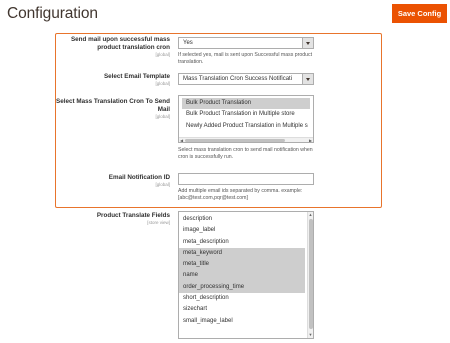  Describe the element at coordinates (242, 321) in the screenshot. I see `translate-field-option: small_image_label` at that location.